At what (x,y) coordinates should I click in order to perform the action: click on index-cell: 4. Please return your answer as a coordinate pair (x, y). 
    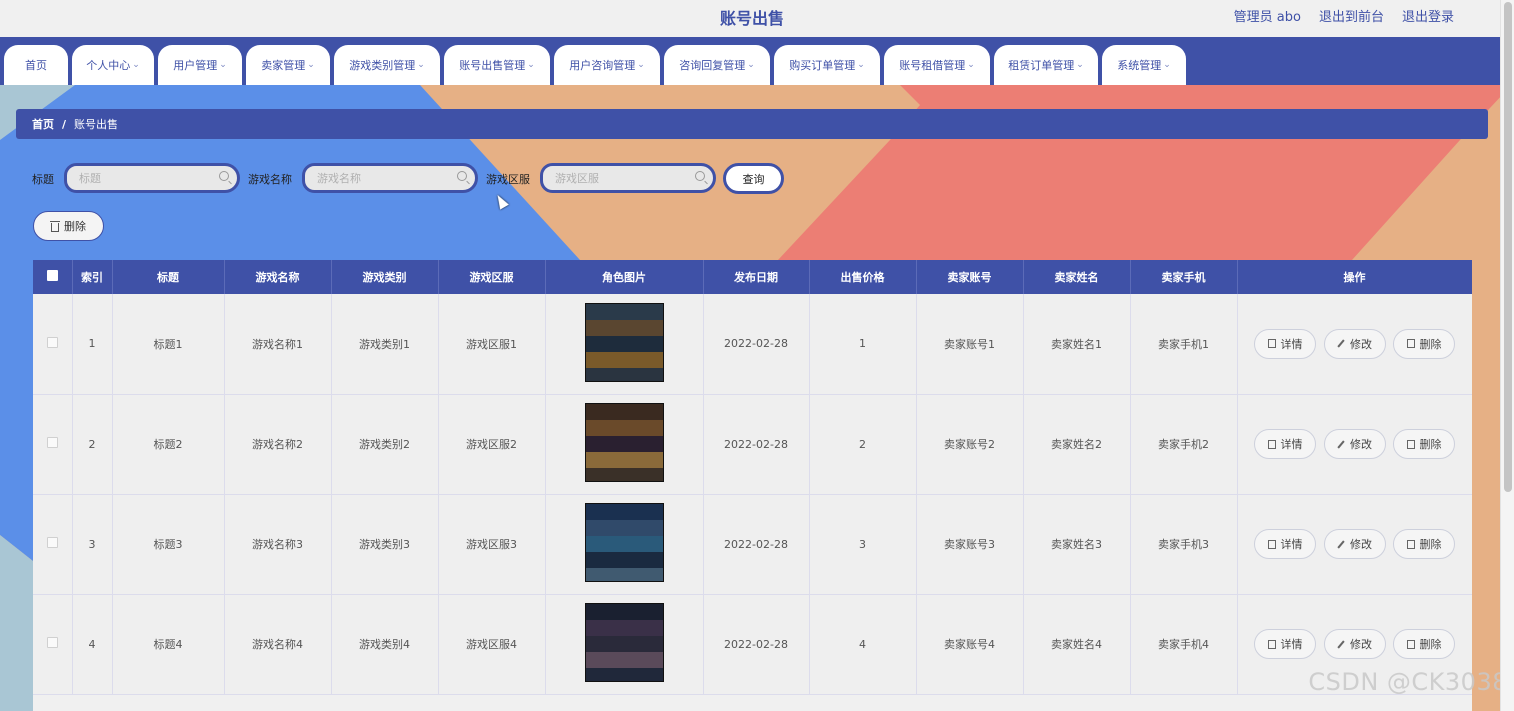
    Looking at the image, I should click on (92, 644).